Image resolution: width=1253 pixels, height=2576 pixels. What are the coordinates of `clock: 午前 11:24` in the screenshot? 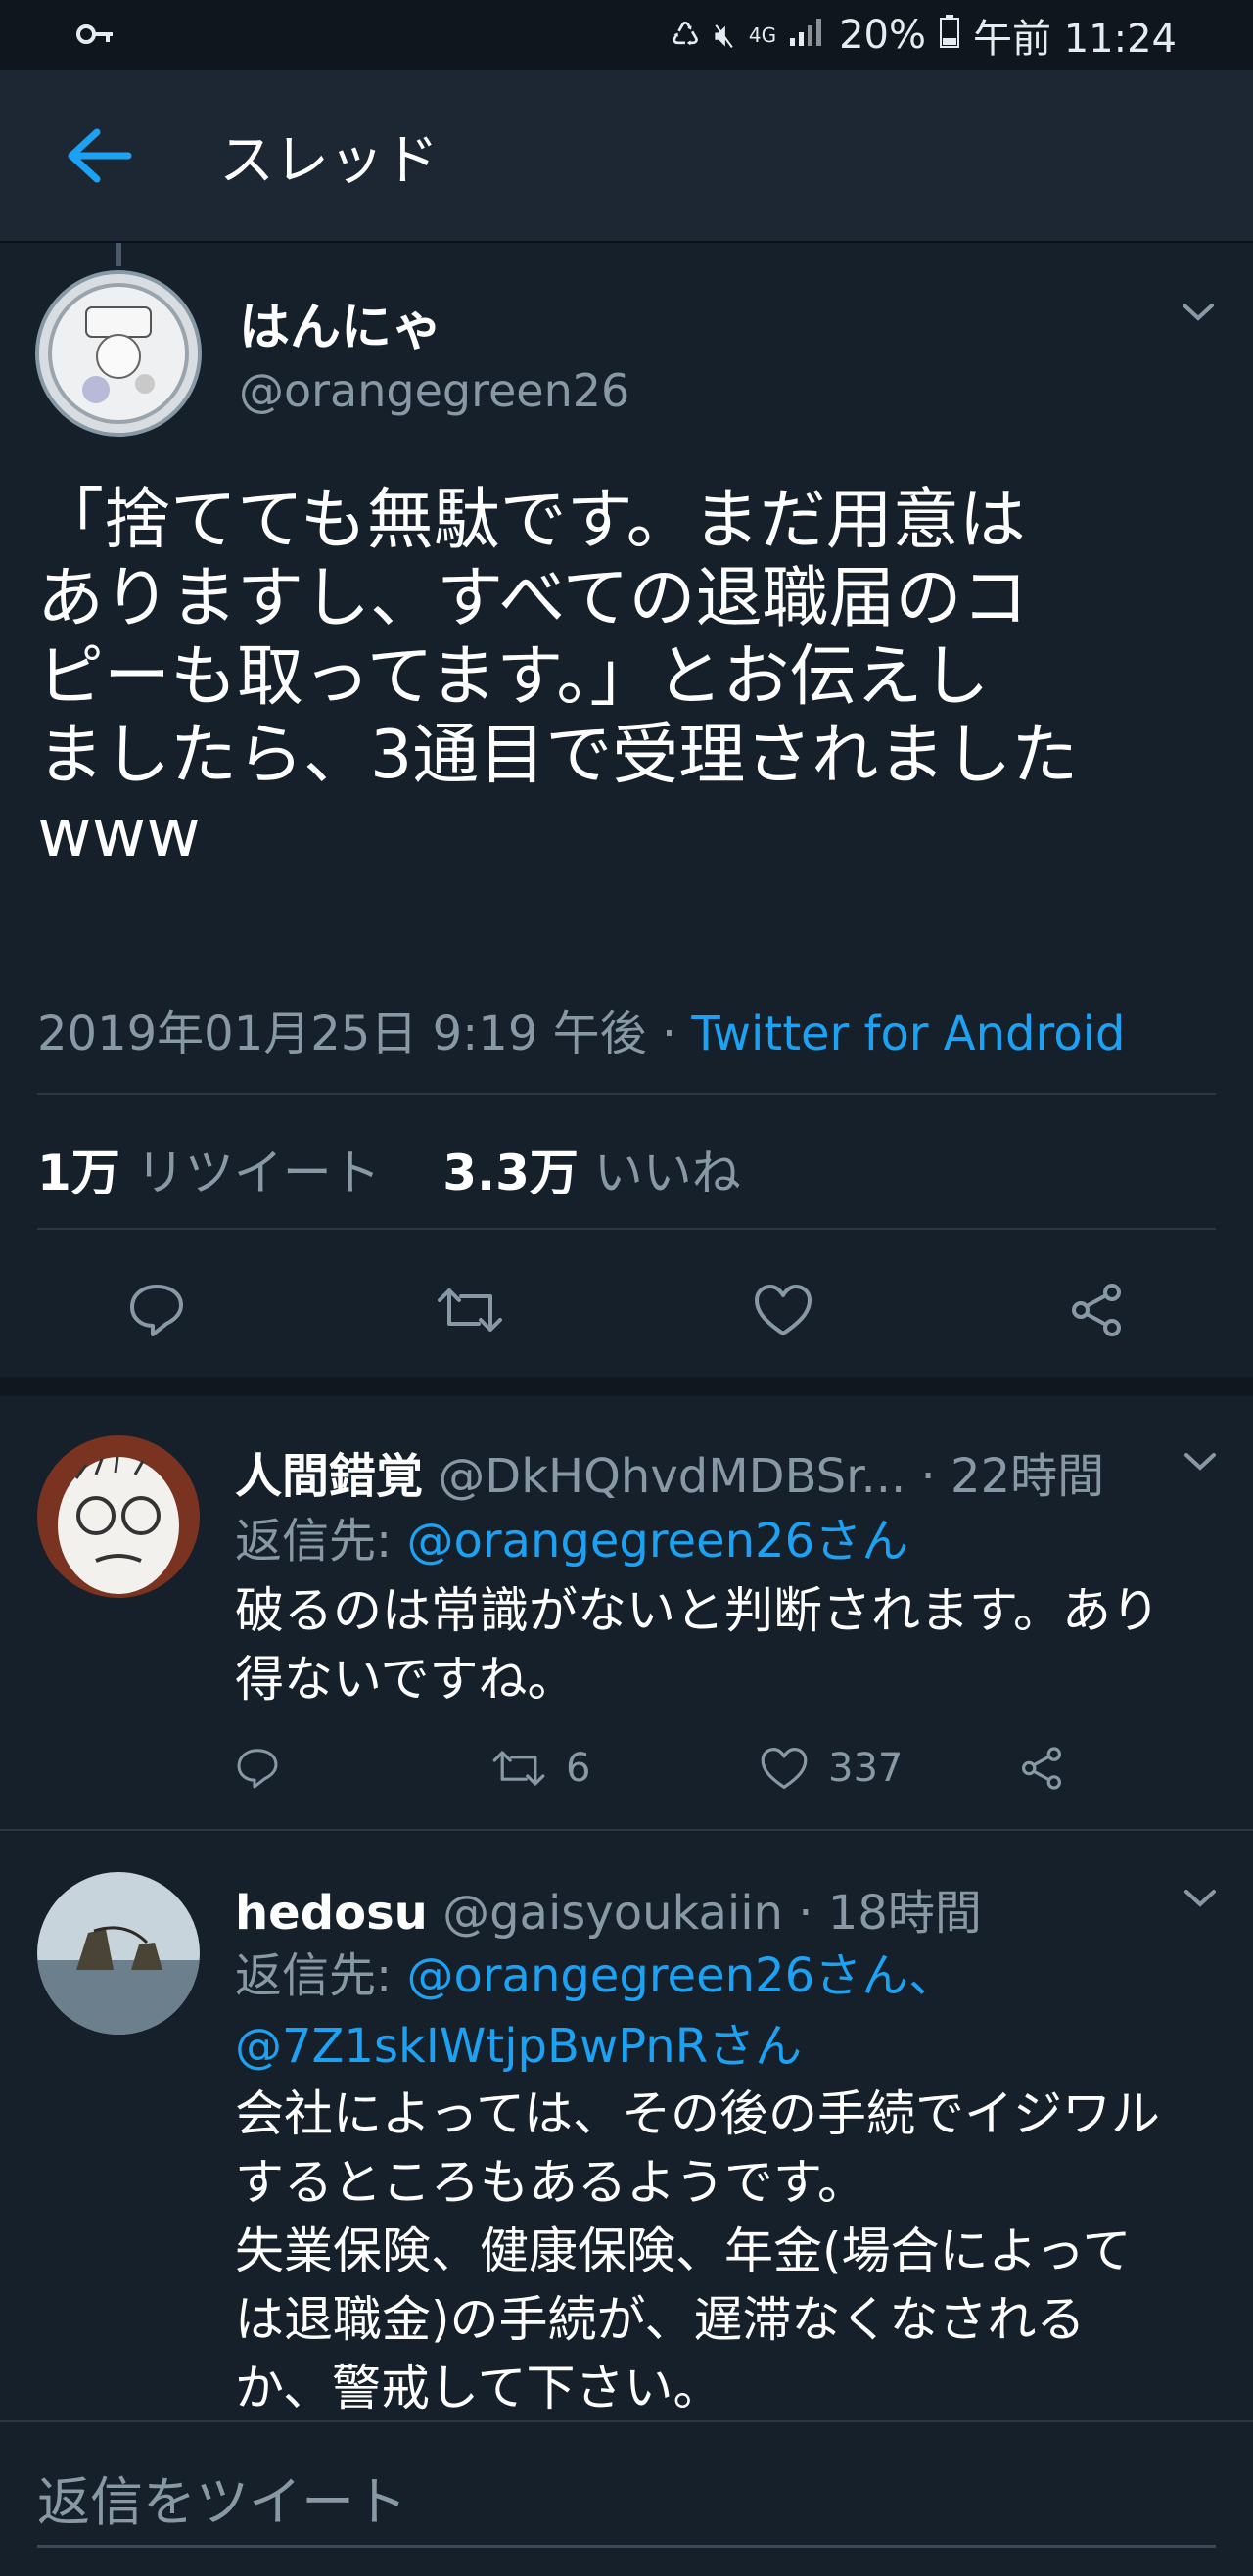 It's located at (1075, 40).